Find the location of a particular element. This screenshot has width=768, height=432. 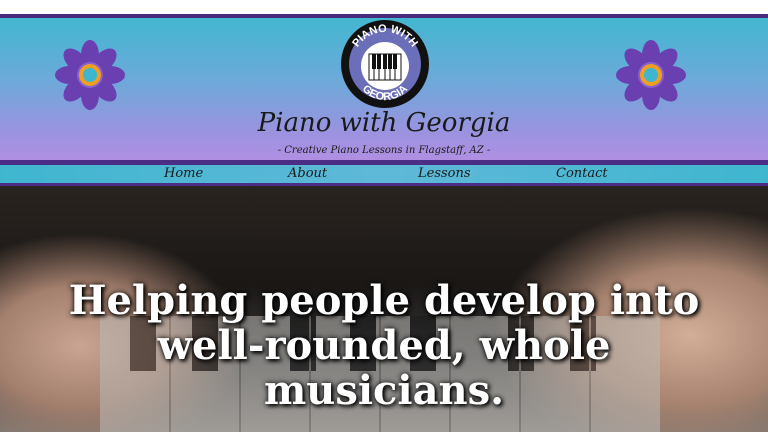

hero-headline-line: well-rounded, whole is located at coordinates (384, 345).